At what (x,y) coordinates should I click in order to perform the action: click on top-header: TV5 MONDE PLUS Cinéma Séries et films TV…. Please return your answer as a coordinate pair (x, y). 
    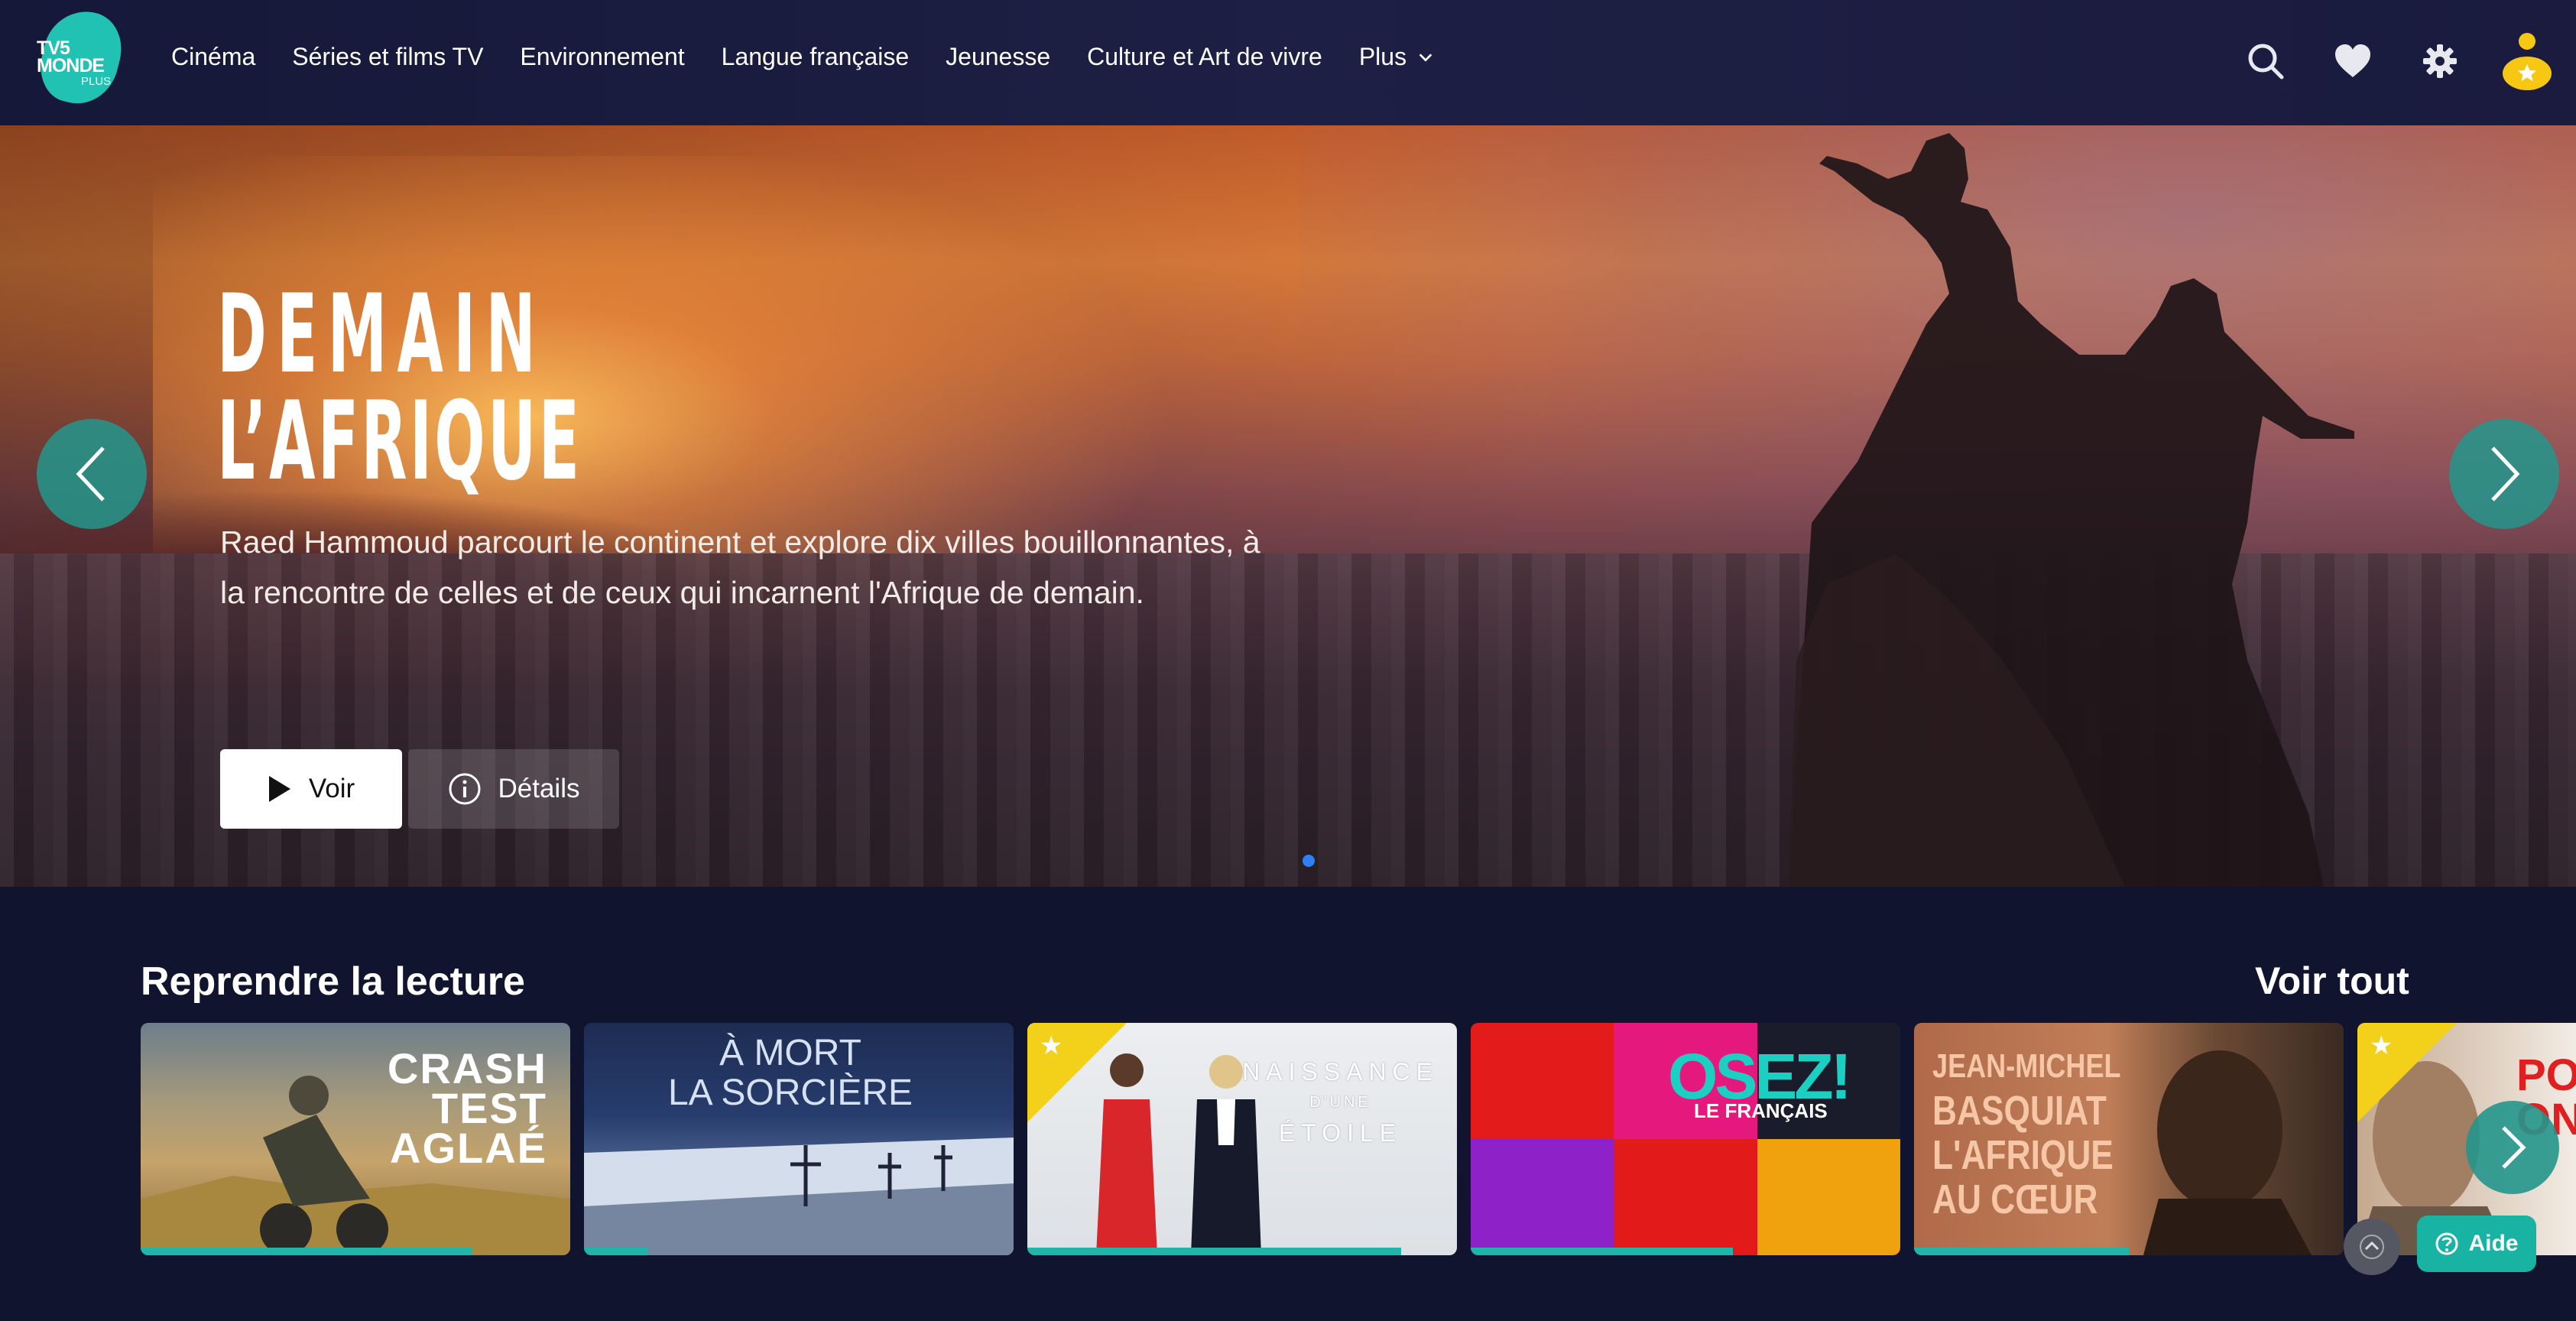
    Looking at the image, I should click on (1288, 62).